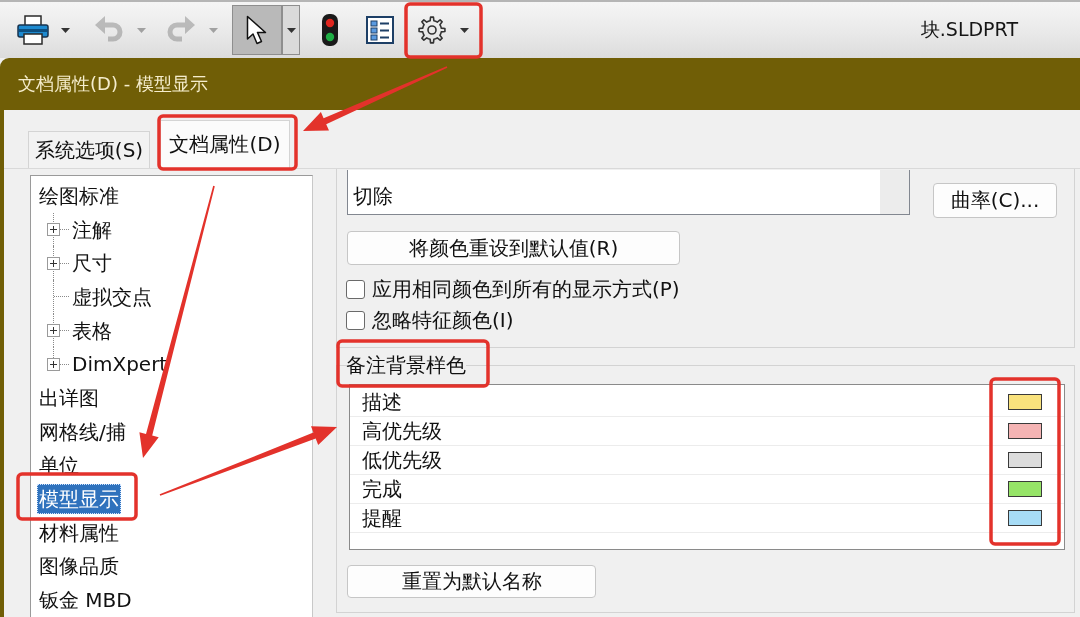 This screenshot has height=617, width=1080. I want to click on list-item: 提醒, so click(382, 518).